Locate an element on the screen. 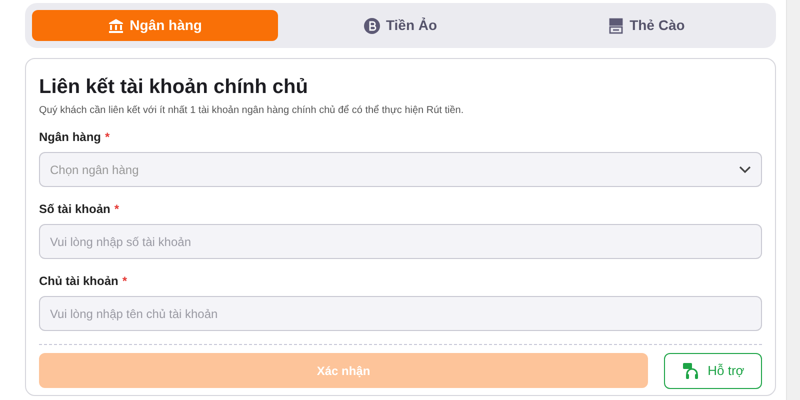  field-label: Số tài khoản is located at coordinates (74, 209).